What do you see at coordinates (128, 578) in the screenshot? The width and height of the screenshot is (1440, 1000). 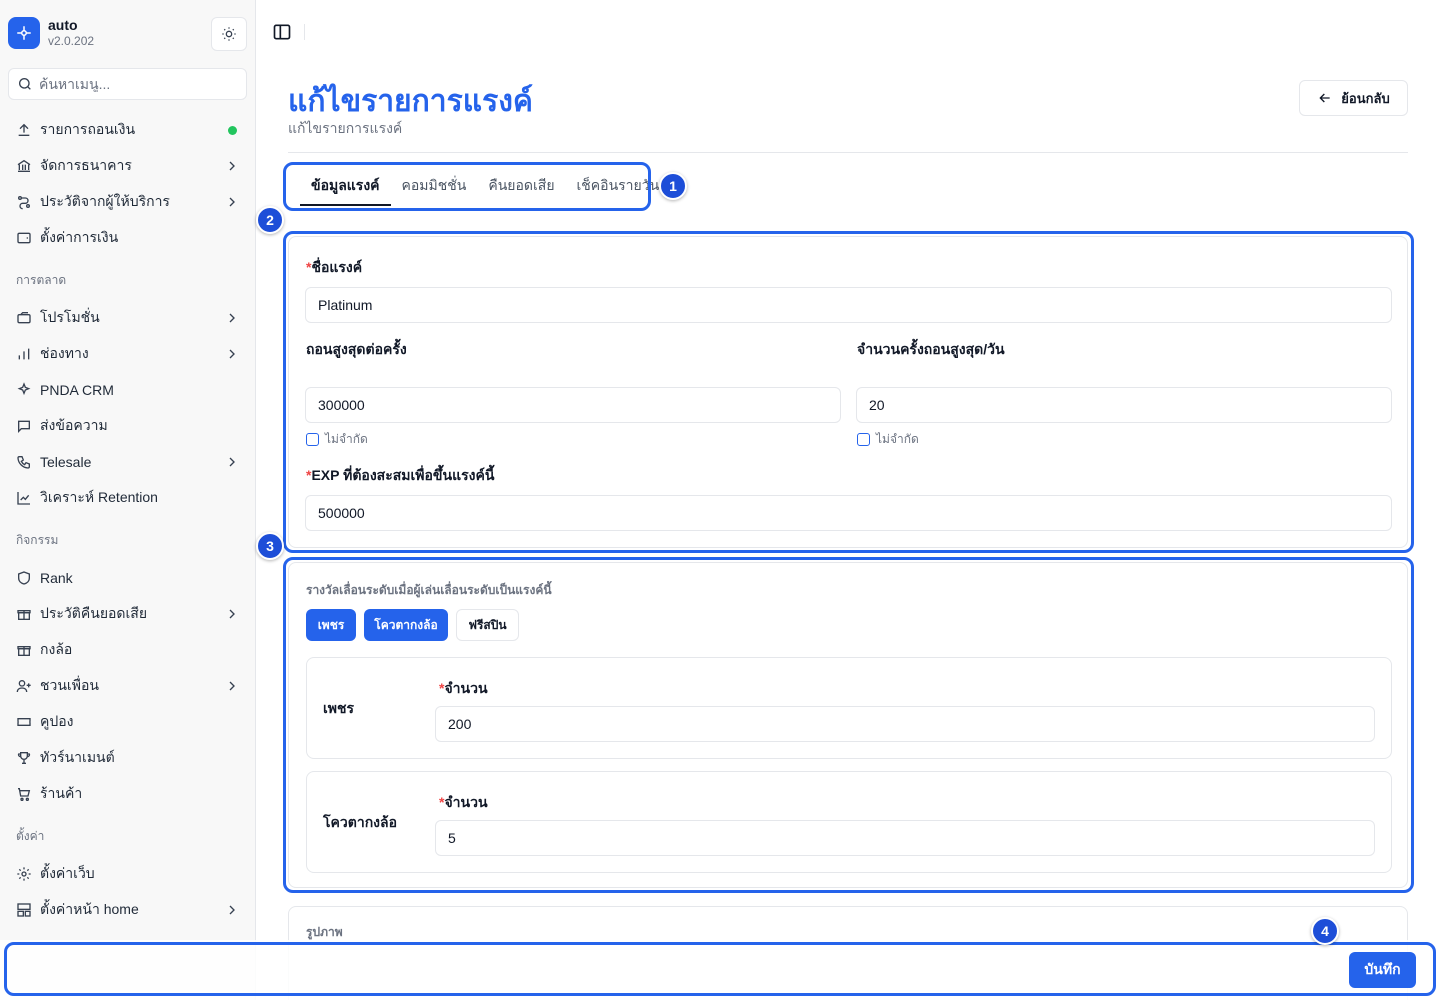 I see `sidebar-item-rank: Rank` at bounding box center [128, 578].